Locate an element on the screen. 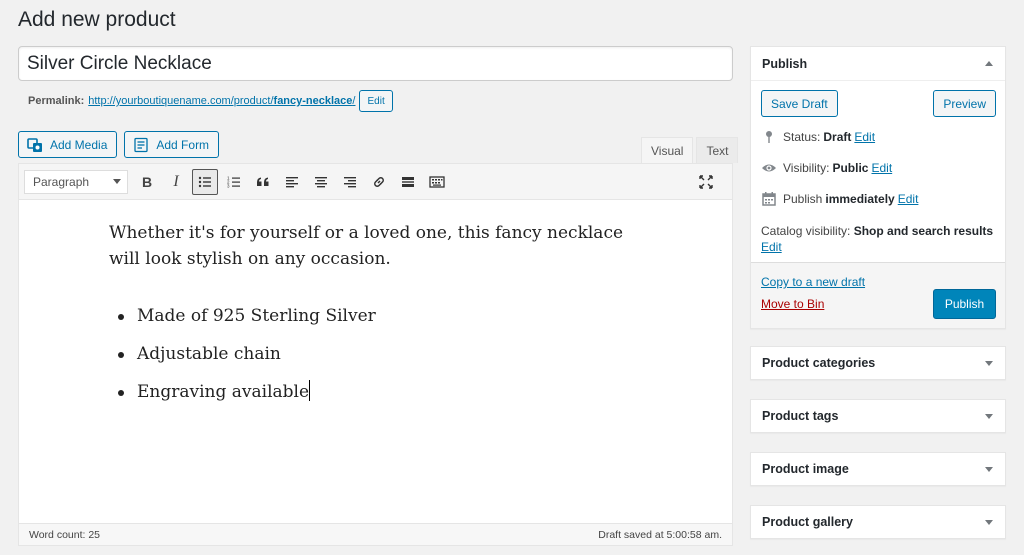 Image resolution: width=1024 pixels, height=555 pixels. product-categories-heading: Product categories is located at coordinates (819, 363).